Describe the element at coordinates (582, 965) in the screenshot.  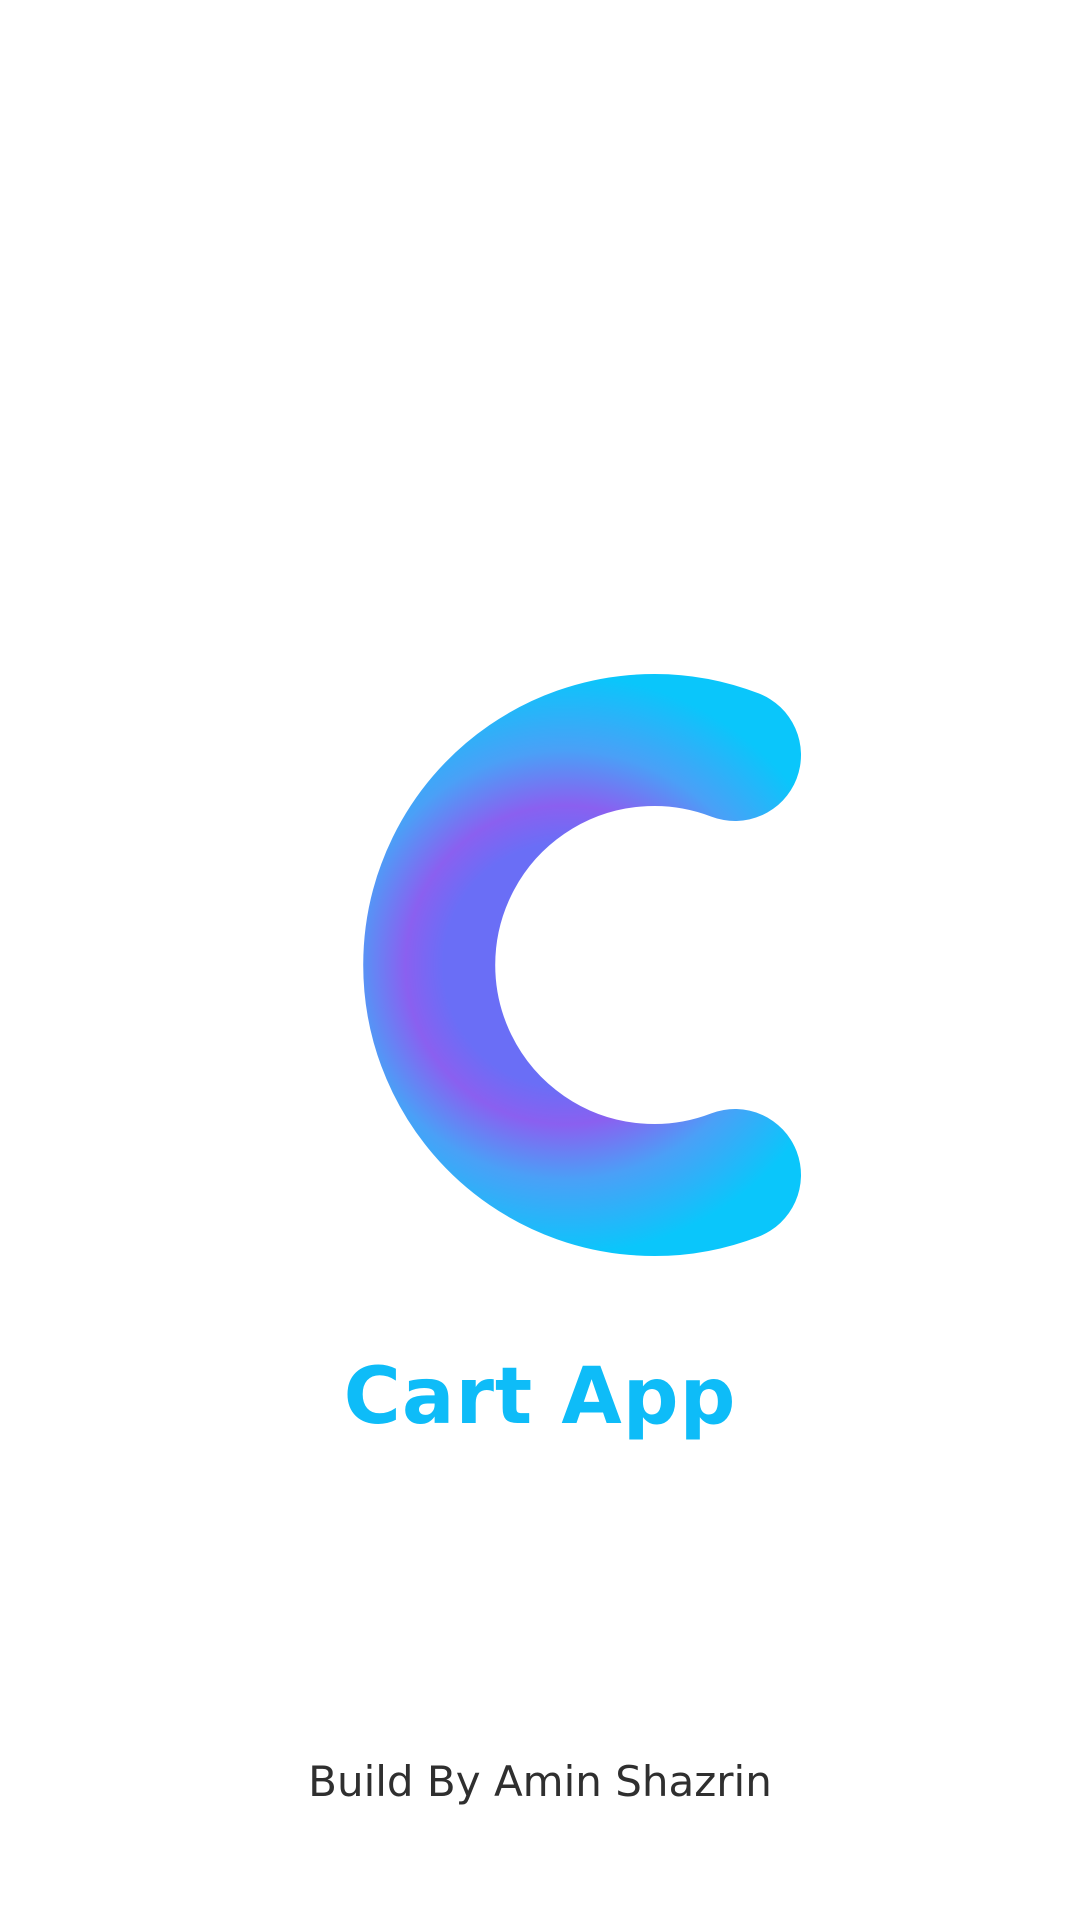
I see `logo-ring-shape` at that location.